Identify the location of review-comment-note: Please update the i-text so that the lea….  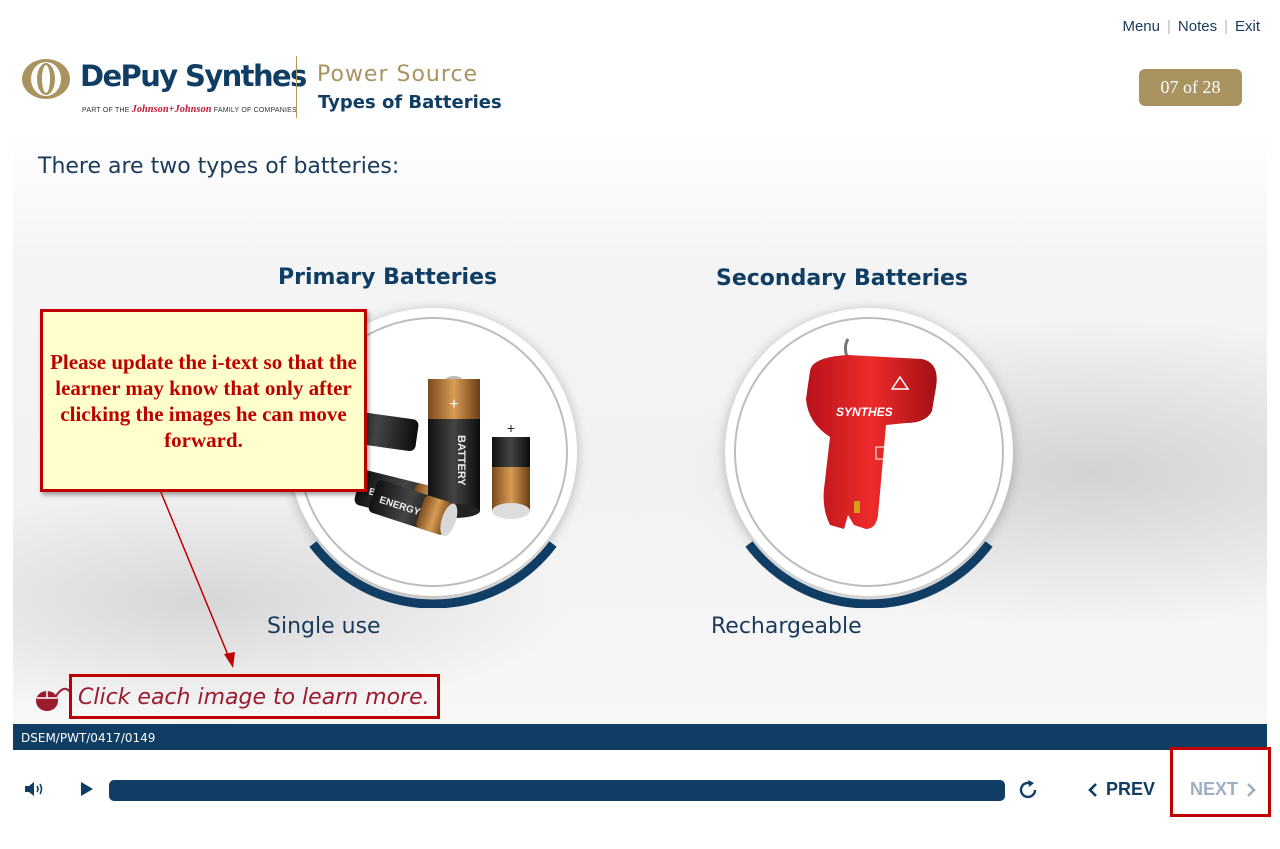
(203, 400).